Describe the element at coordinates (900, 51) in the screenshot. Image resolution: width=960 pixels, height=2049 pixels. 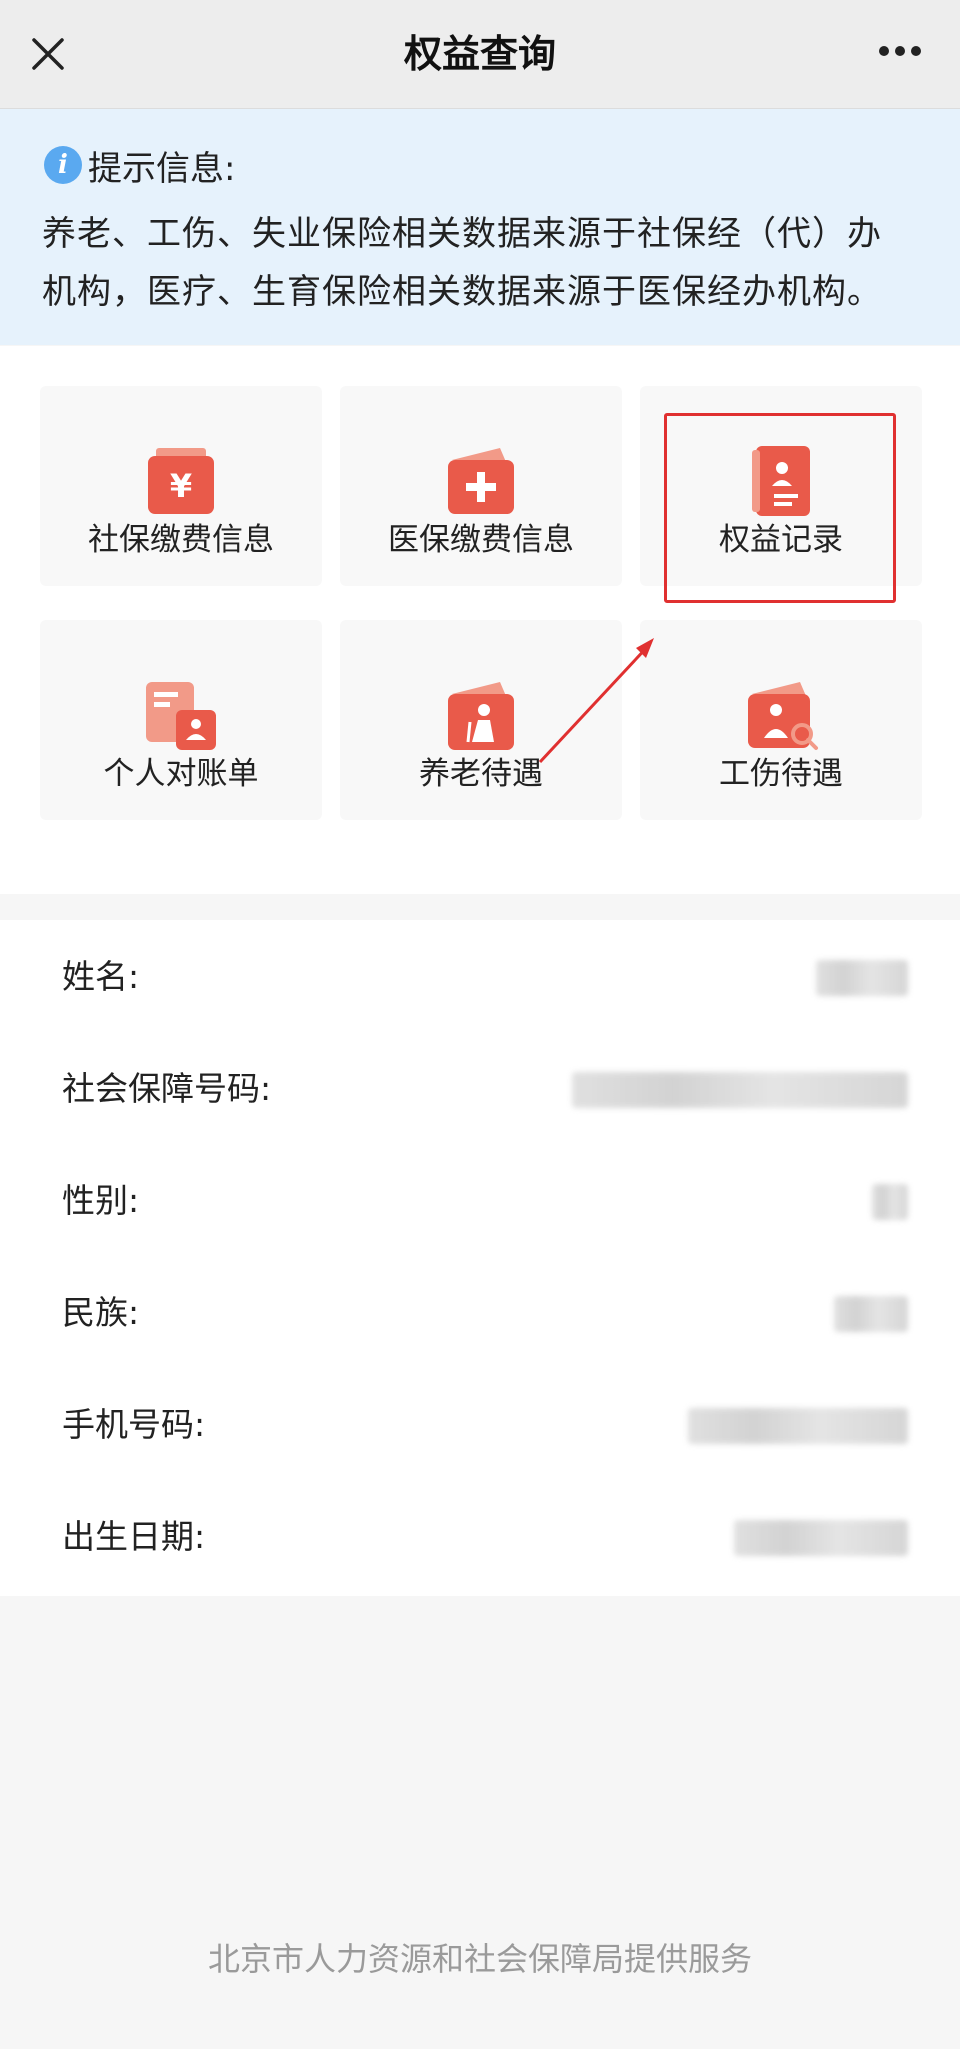
I see `more-icon` at that location.